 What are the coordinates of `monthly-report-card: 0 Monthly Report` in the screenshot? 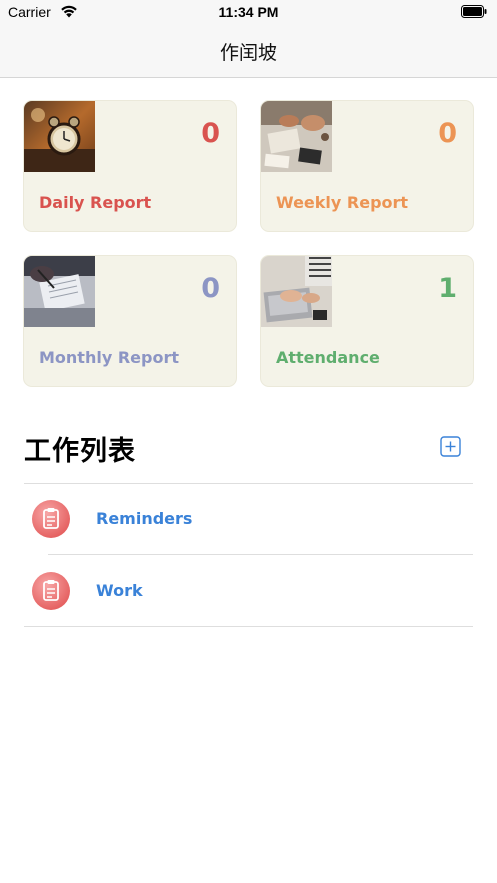 It's located at (130, 321).